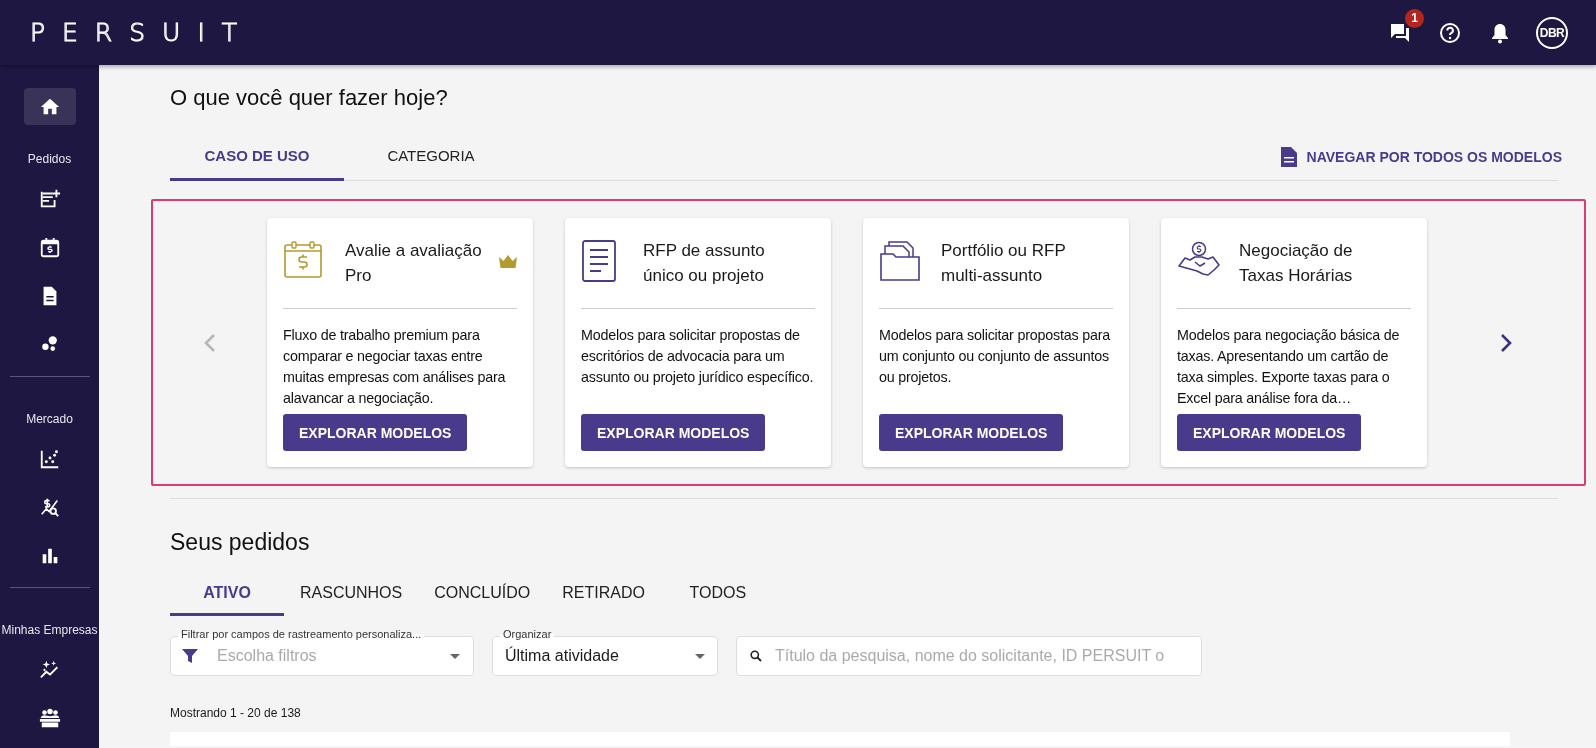  What do you see at coordinates (1296, 263) in the screenshot?
I see `card-title: Negociação de Taxas Horárias` at bounding box center [1296, 263].